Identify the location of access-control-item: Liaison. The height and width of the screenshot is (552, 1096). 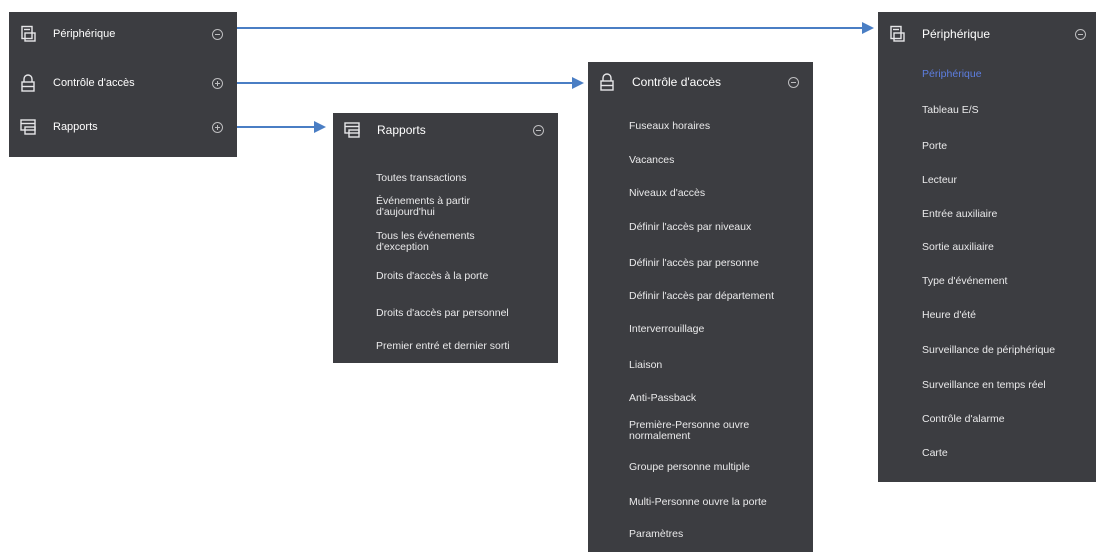
(645, 365).